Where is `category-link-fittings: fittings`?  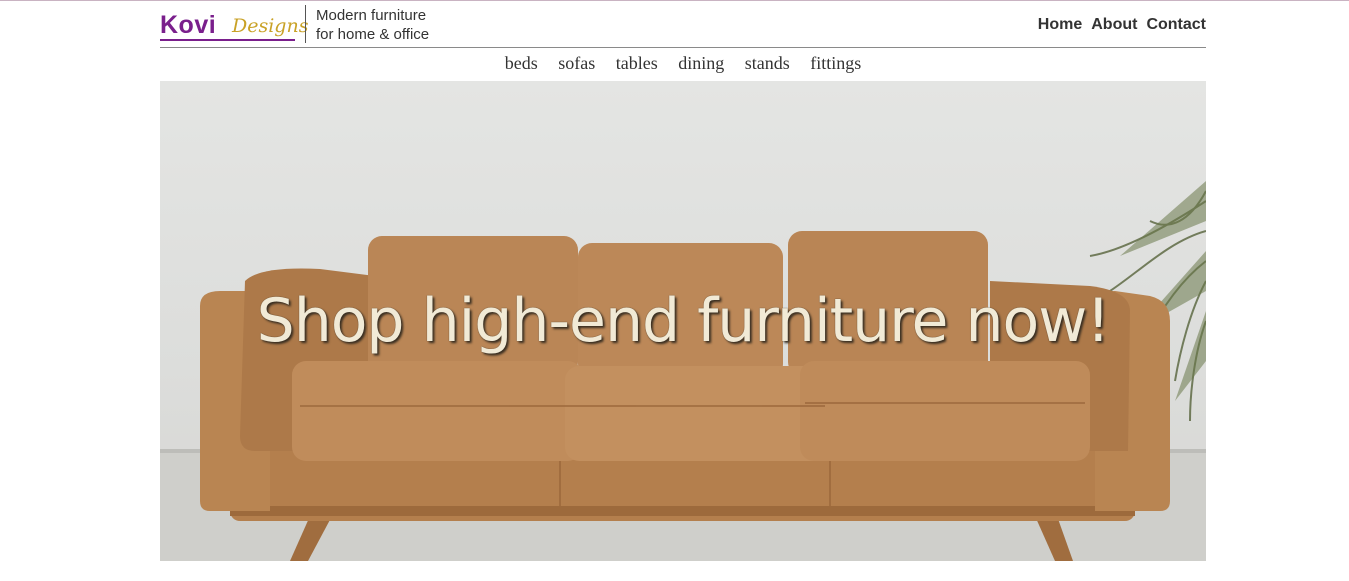
category-link-fittings: fittings is located at coordinates (835, 63).